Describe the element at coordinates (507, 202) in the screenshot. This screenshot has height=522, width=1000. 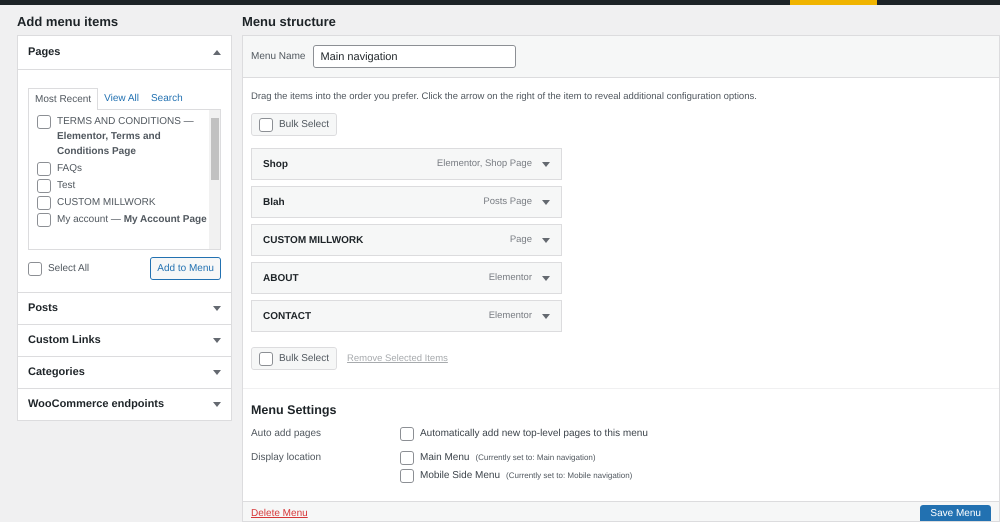
I see `menu-item-type: Posts Page` at that location.